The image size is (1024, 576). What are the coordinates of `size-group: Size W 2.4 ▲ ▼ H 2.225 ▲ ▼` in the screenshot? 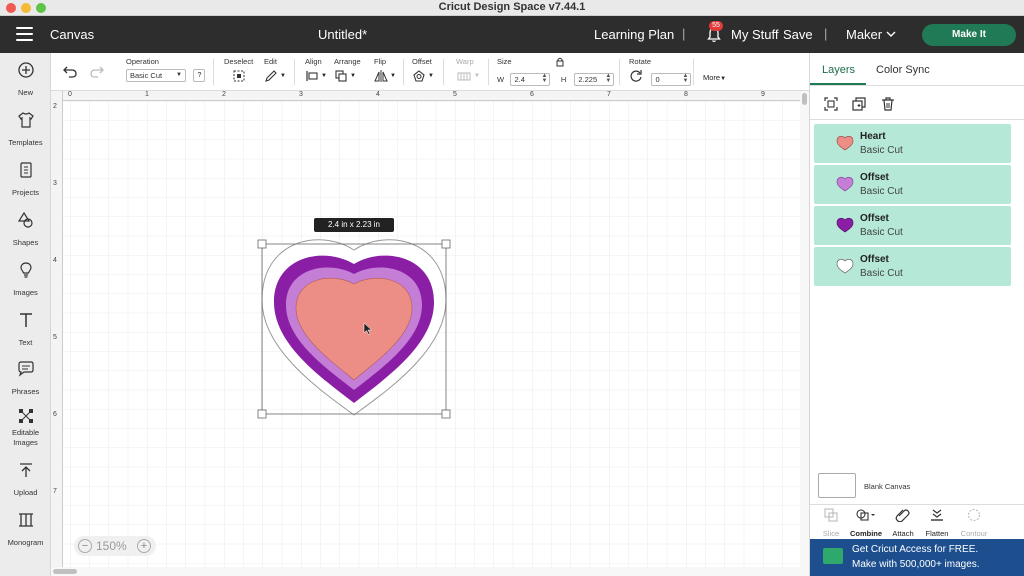 It's located at (556, 72).